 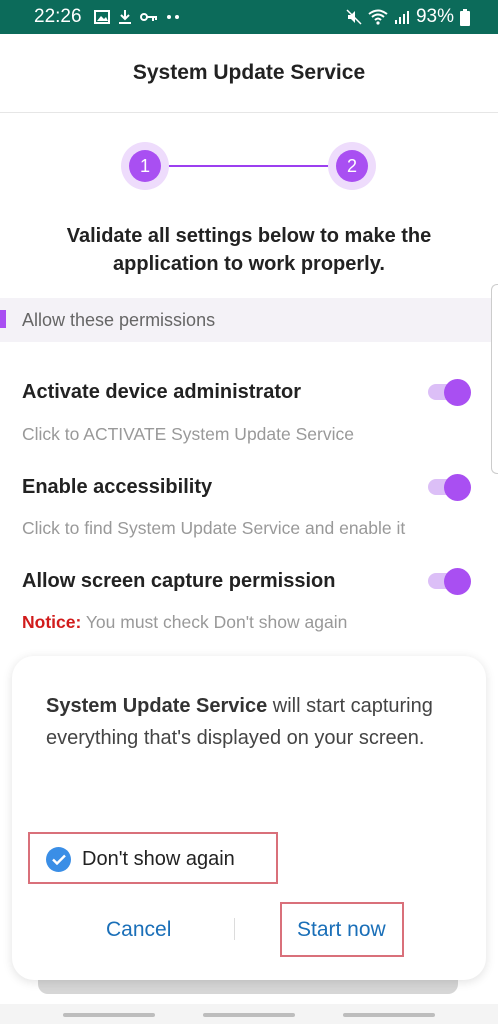 I want to click on toggle-screen-capture, so click(x=450, y=581).